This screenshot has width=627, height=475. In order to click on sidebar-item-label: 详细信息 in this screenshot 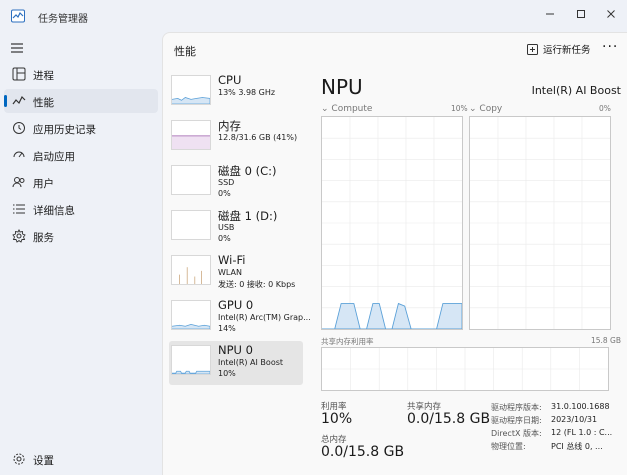, I will do `click(54, 211)`.